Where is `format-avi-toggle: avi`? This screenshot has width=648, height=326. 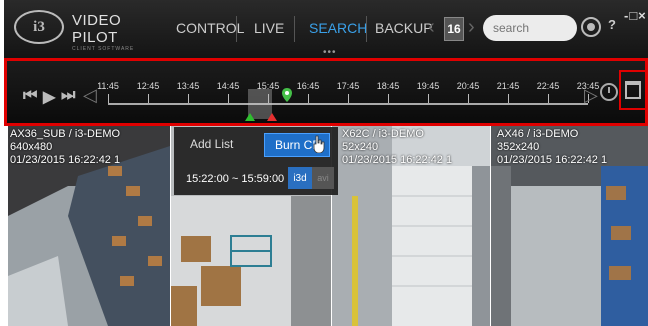
format-avi-toggle: avi is located at coordinates (323, 178).